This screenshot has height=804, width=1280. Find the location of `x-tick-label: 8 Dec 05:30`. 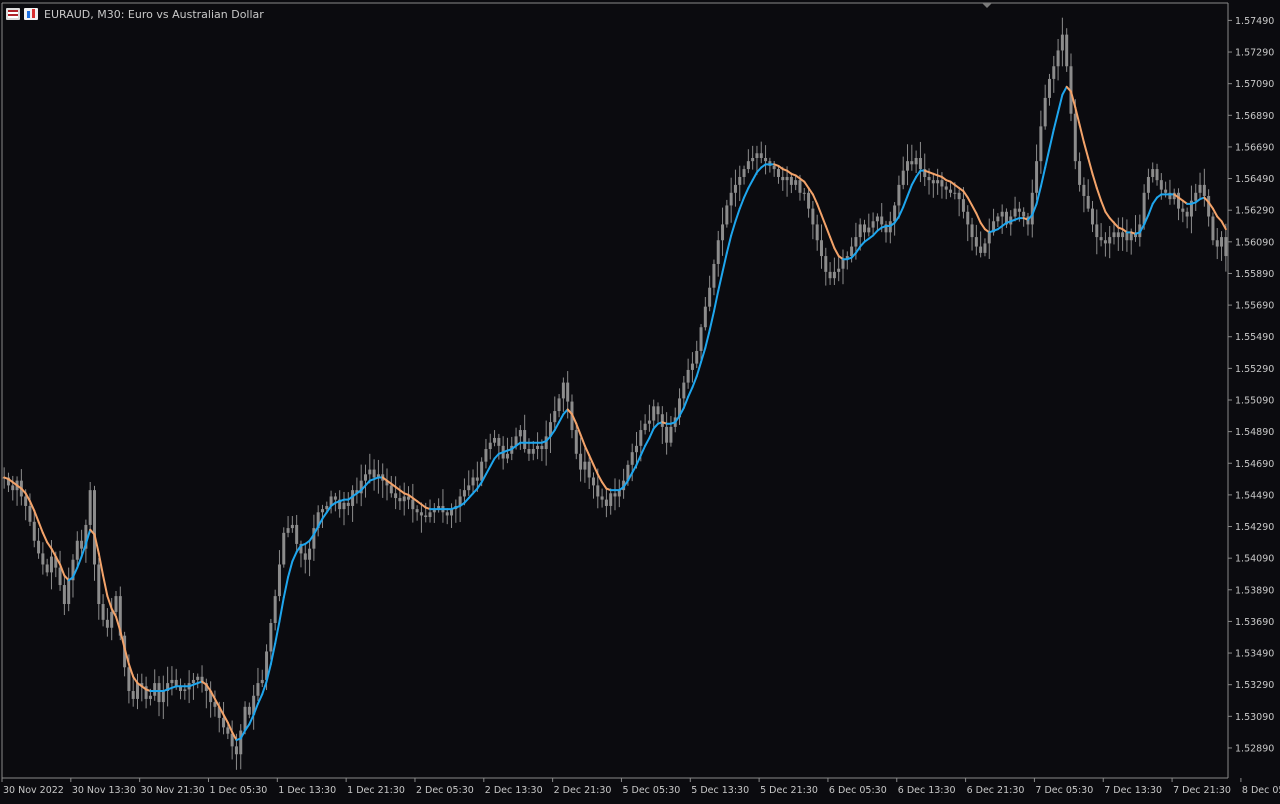

x-tick-label: 8 Dec 05:30 is located at coordinates (1261, 790).